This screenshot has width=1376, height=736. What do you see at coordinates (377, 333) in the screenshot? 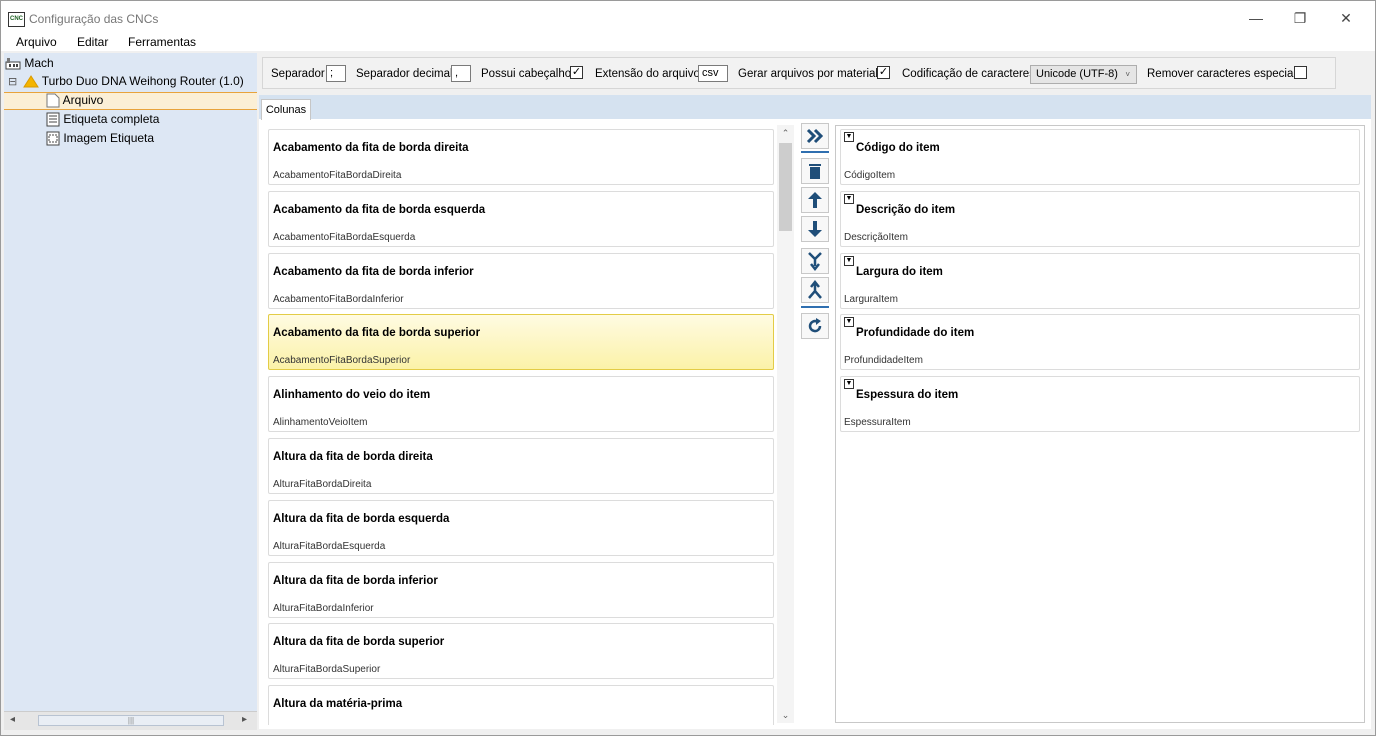
I see `column-title: Acabamento da fita de borda superior` at bounding box center [377, 333].